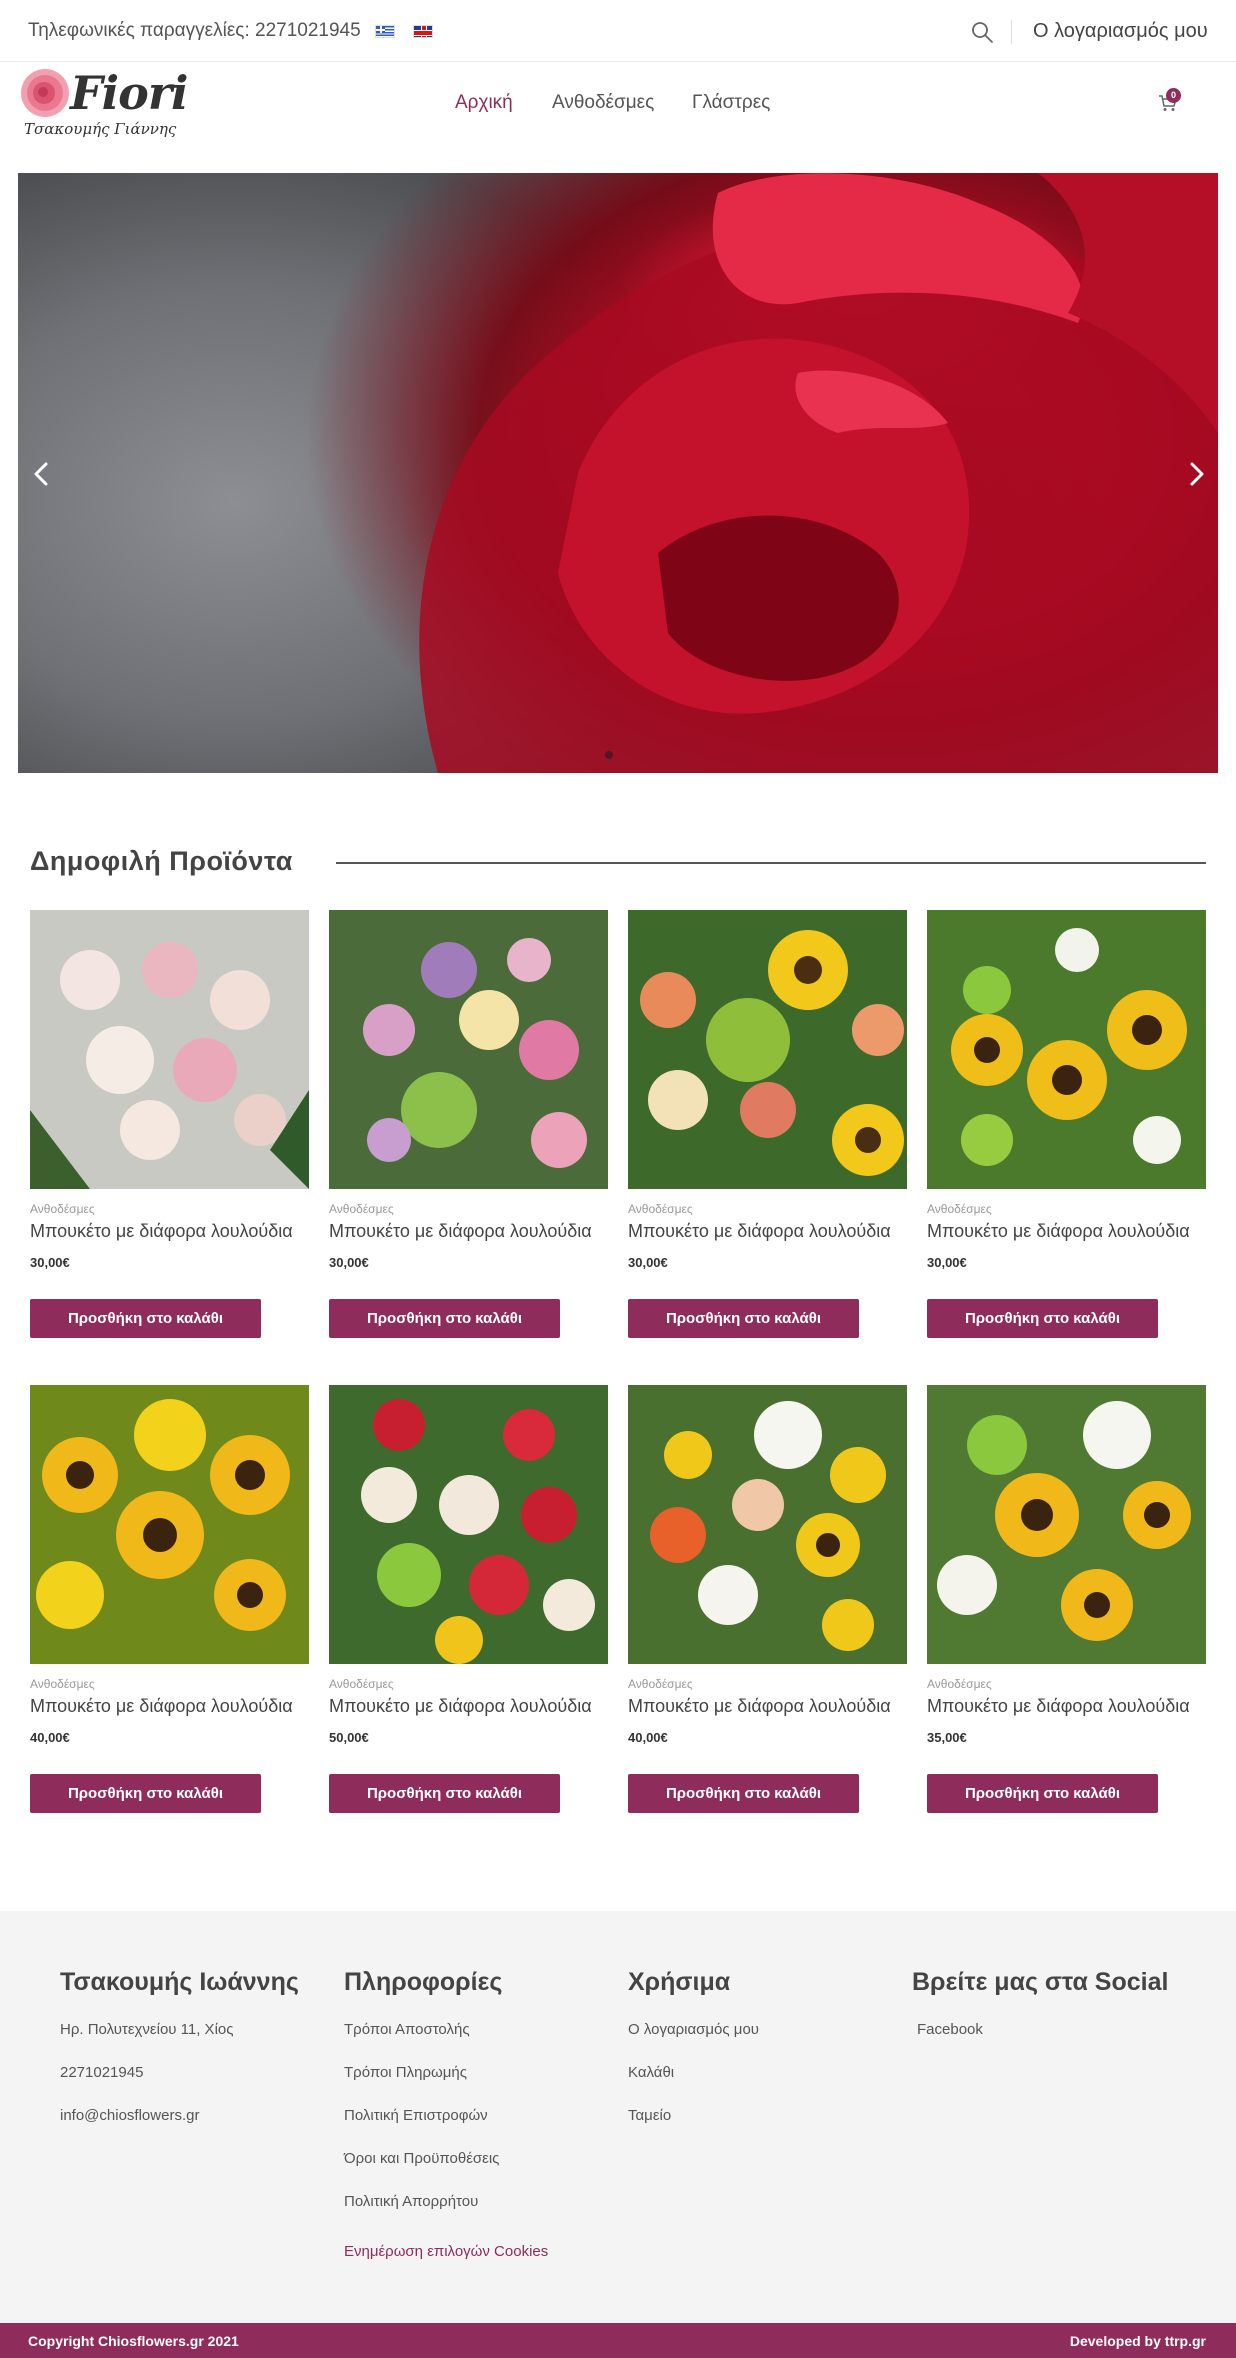  Describe the element at coordinates (484, 103) in the screenshot. I see `nav-item-home: Αρχική` at that location.